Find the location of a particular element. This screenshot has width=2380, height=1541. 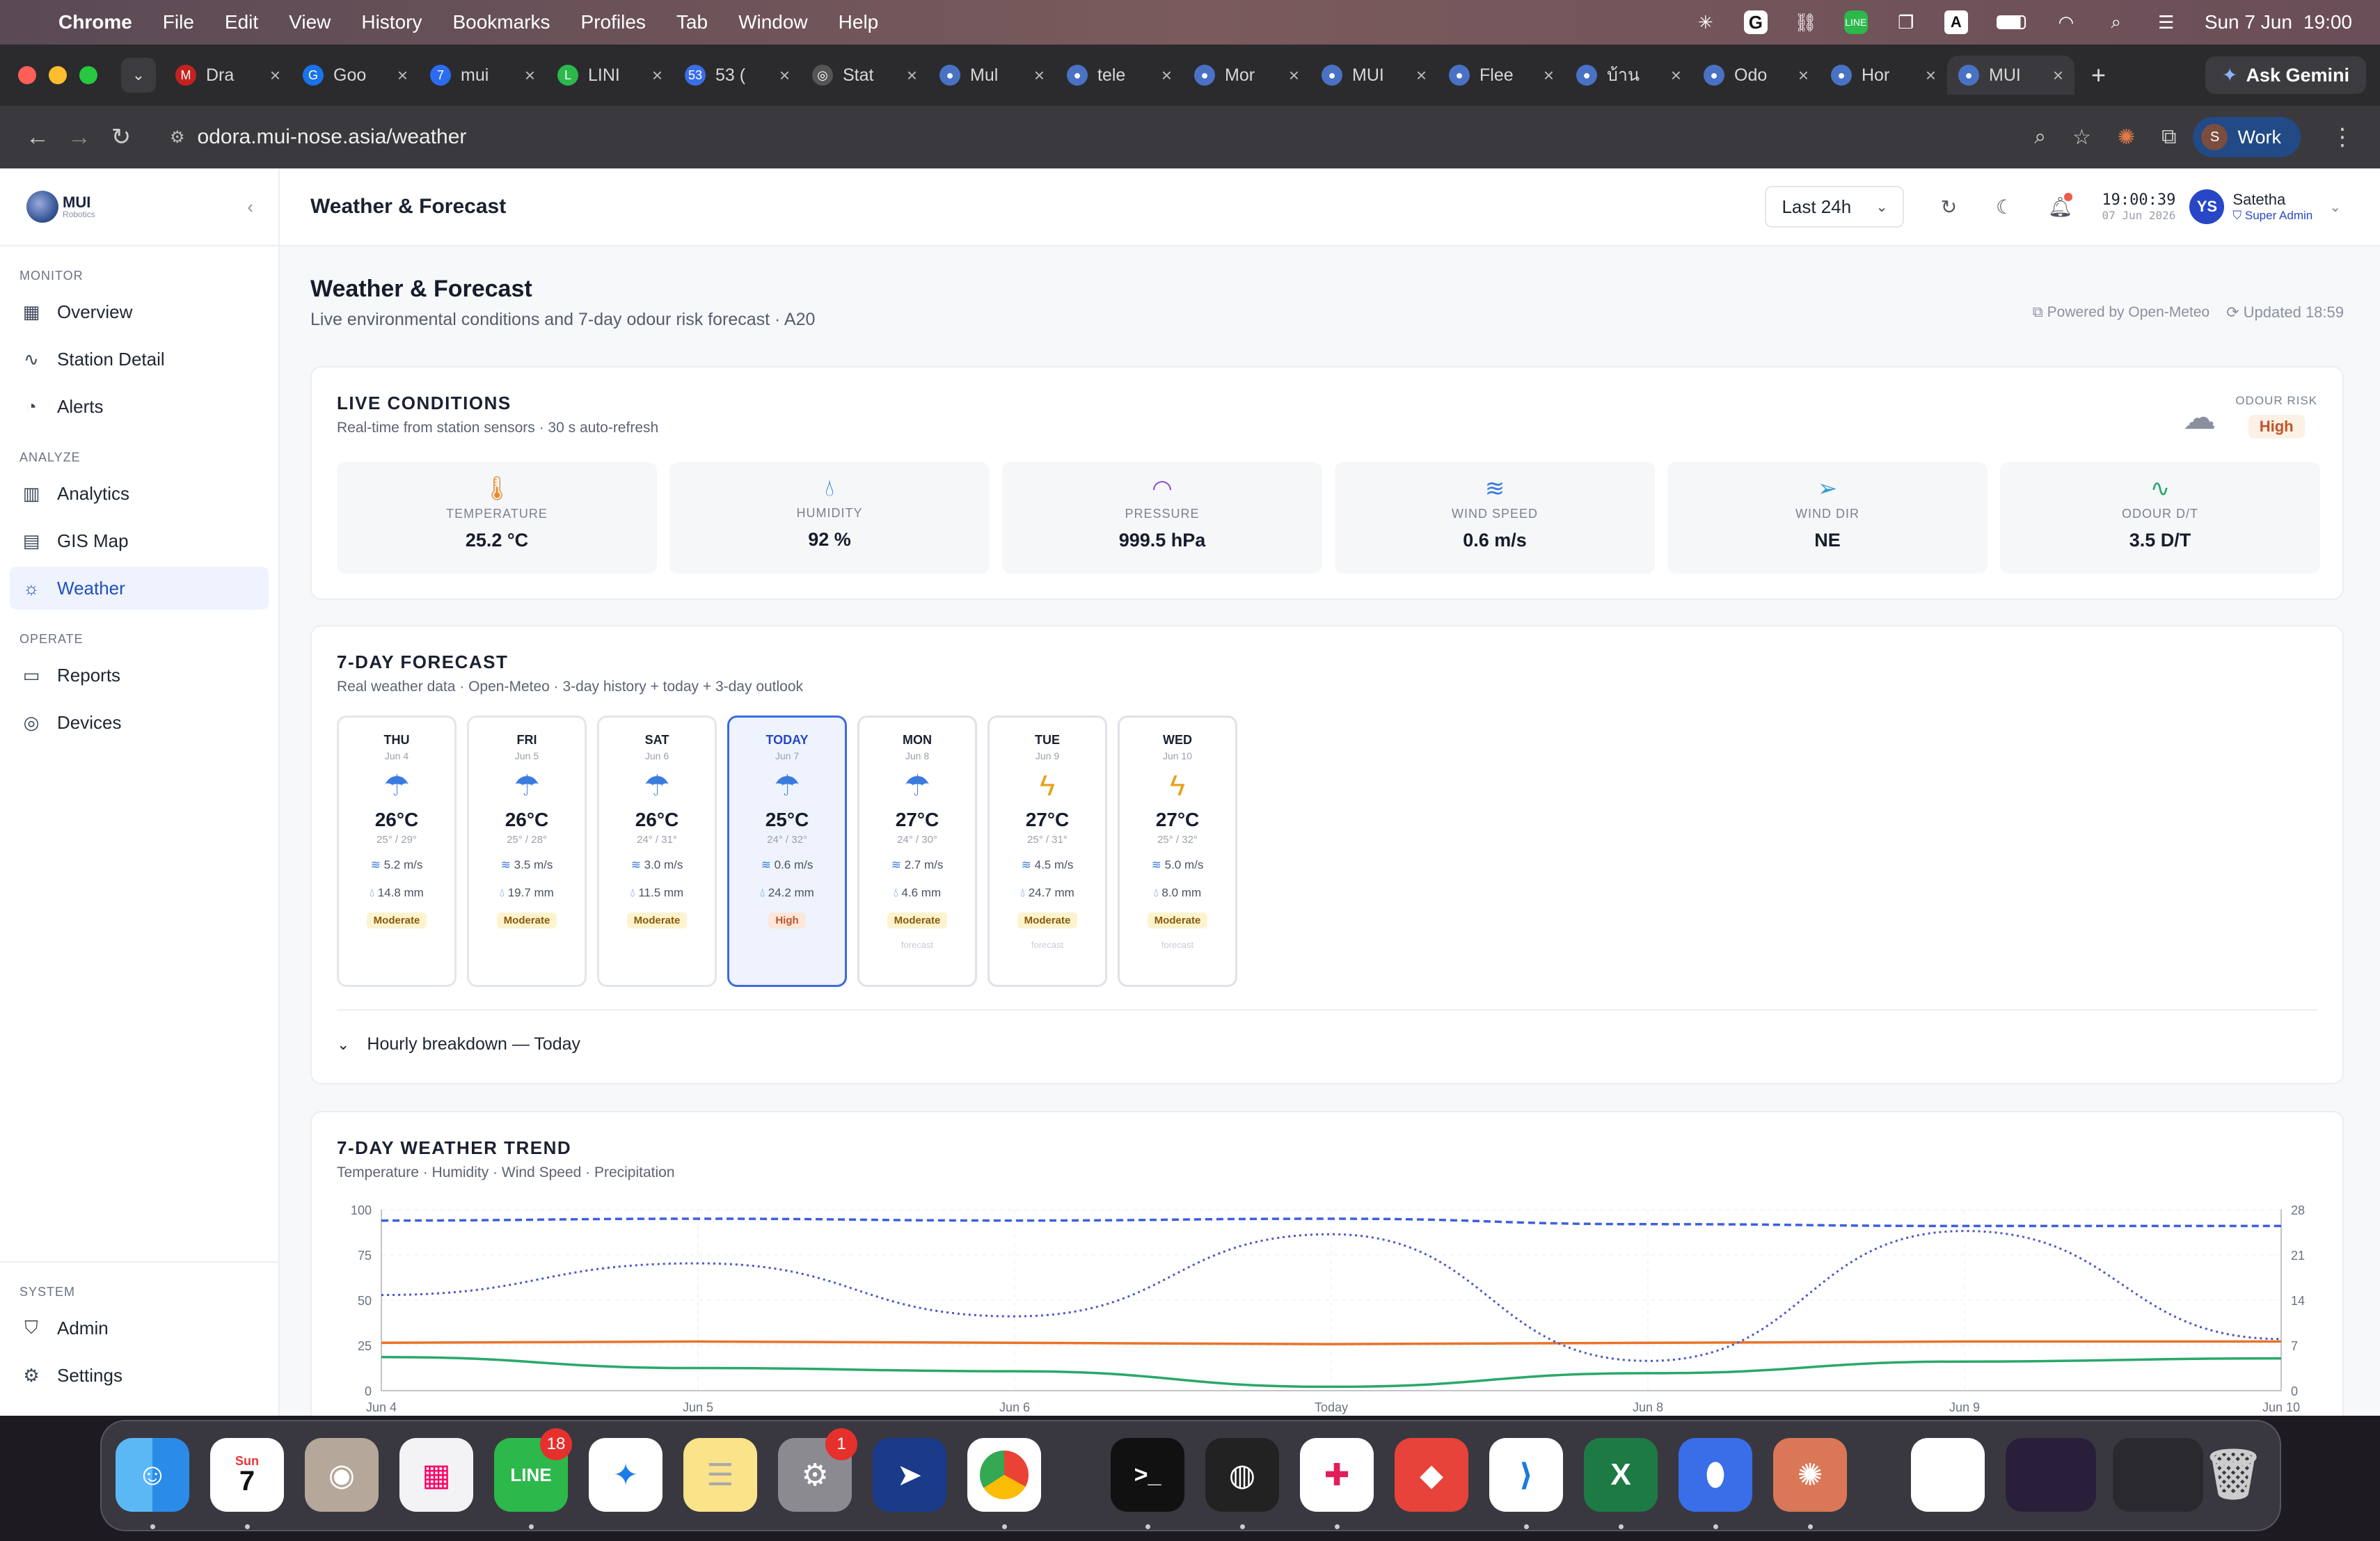

browser-tab: ● Mor × is located at coordinates (1246, 75).